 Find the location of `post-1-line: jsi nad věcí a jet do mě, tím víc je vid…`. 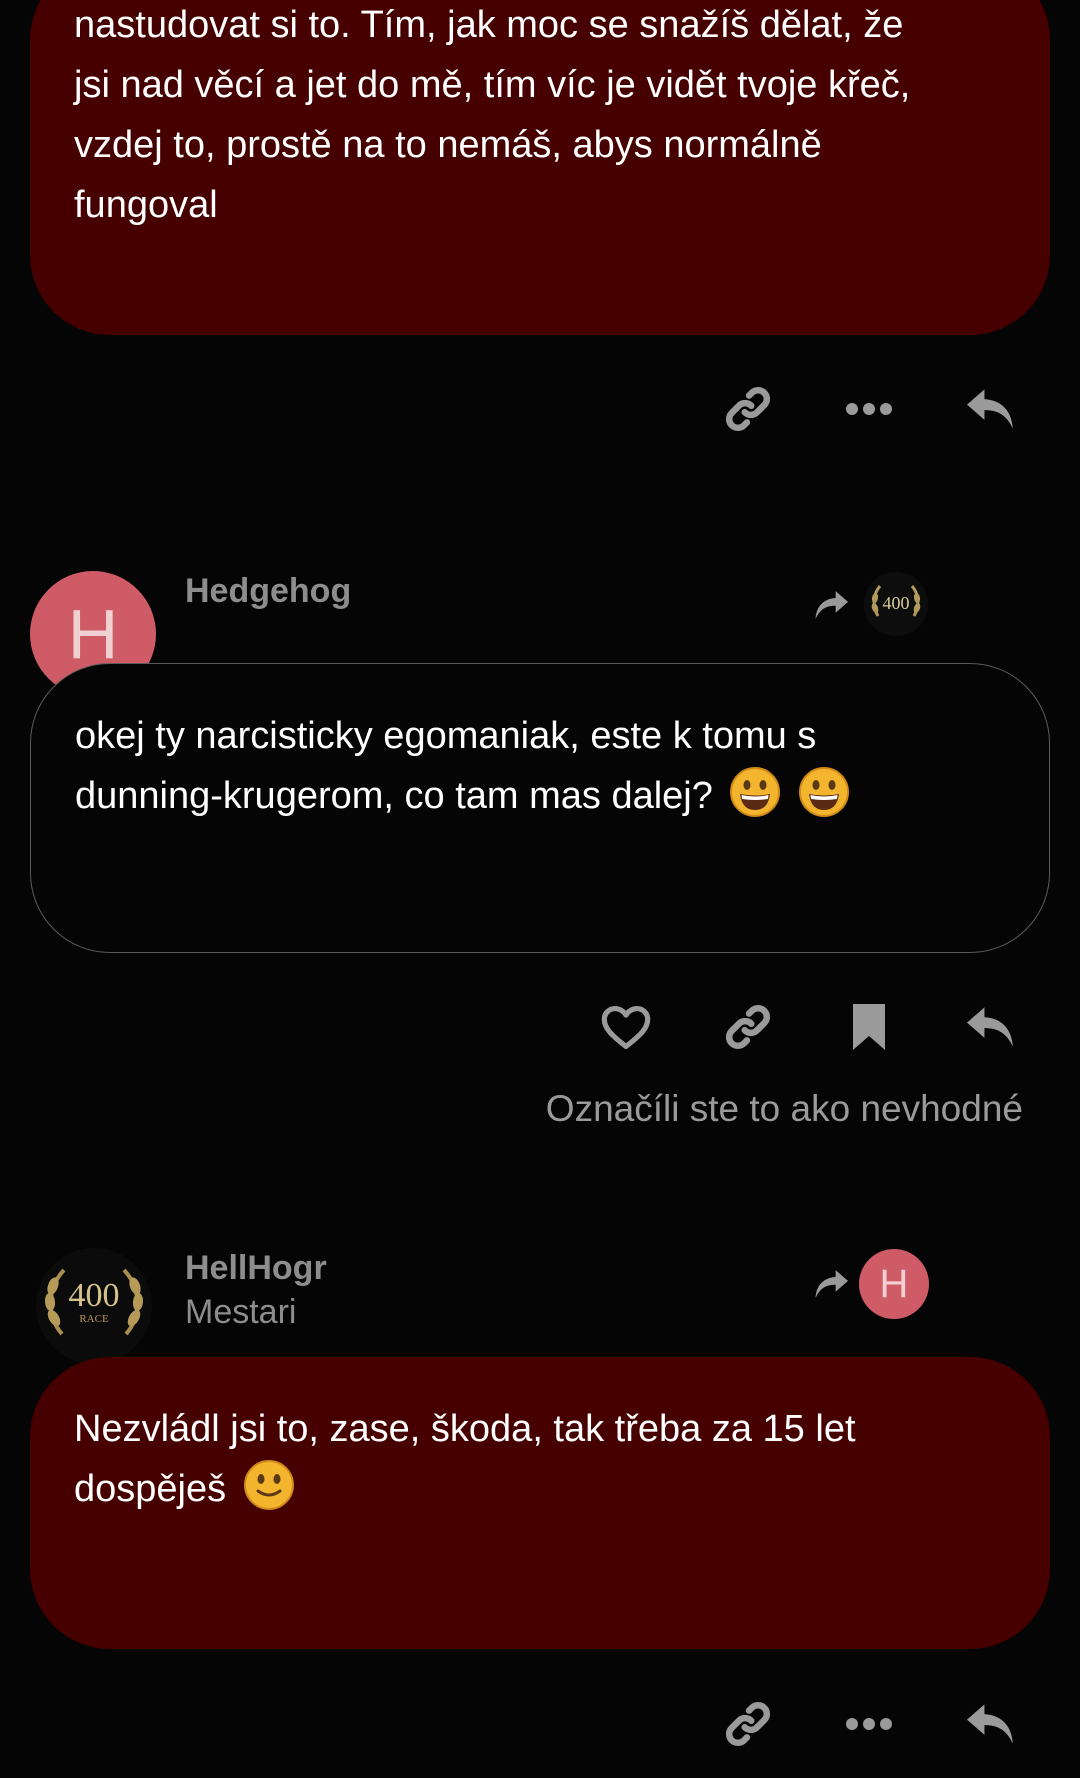

post-1-line: jsi nad věcí a jet do mě, tím víc je vid… is located at coordinates (492, 85).